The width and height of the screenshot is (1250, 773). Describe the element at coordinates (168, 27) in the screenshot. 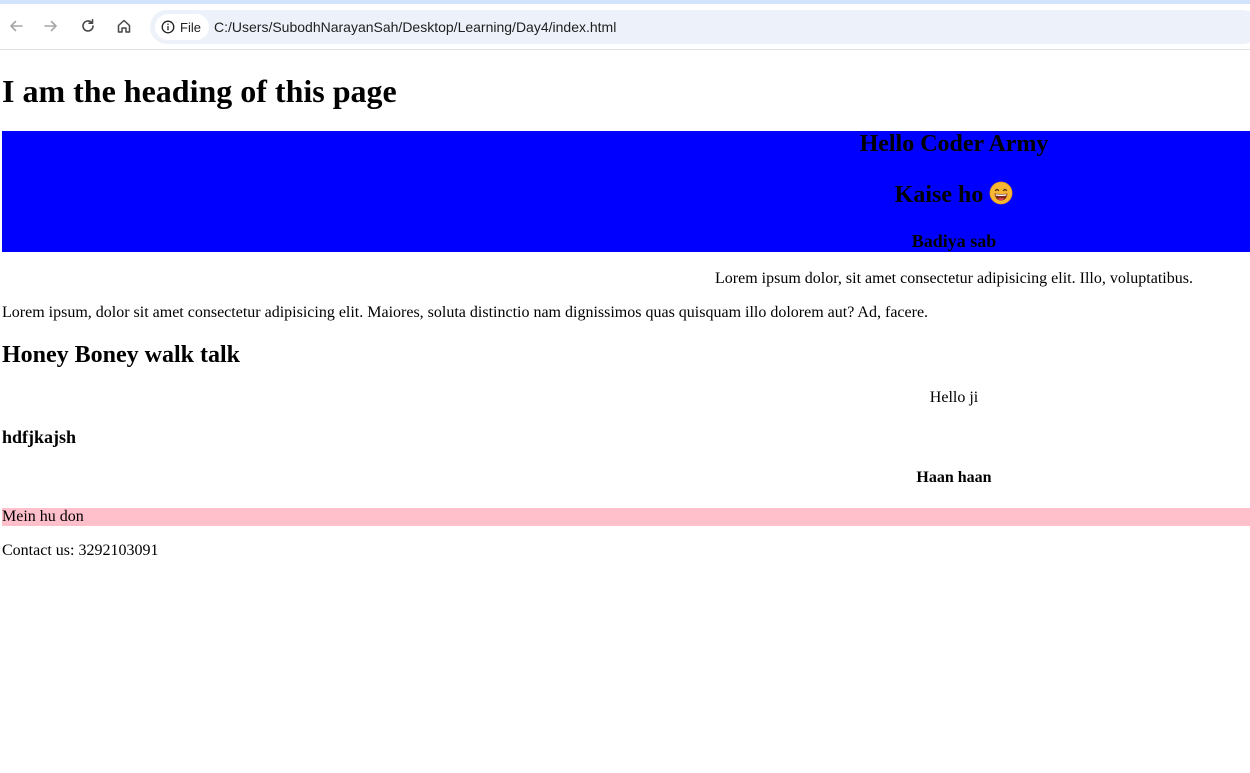

I see `info-icon` at that location.